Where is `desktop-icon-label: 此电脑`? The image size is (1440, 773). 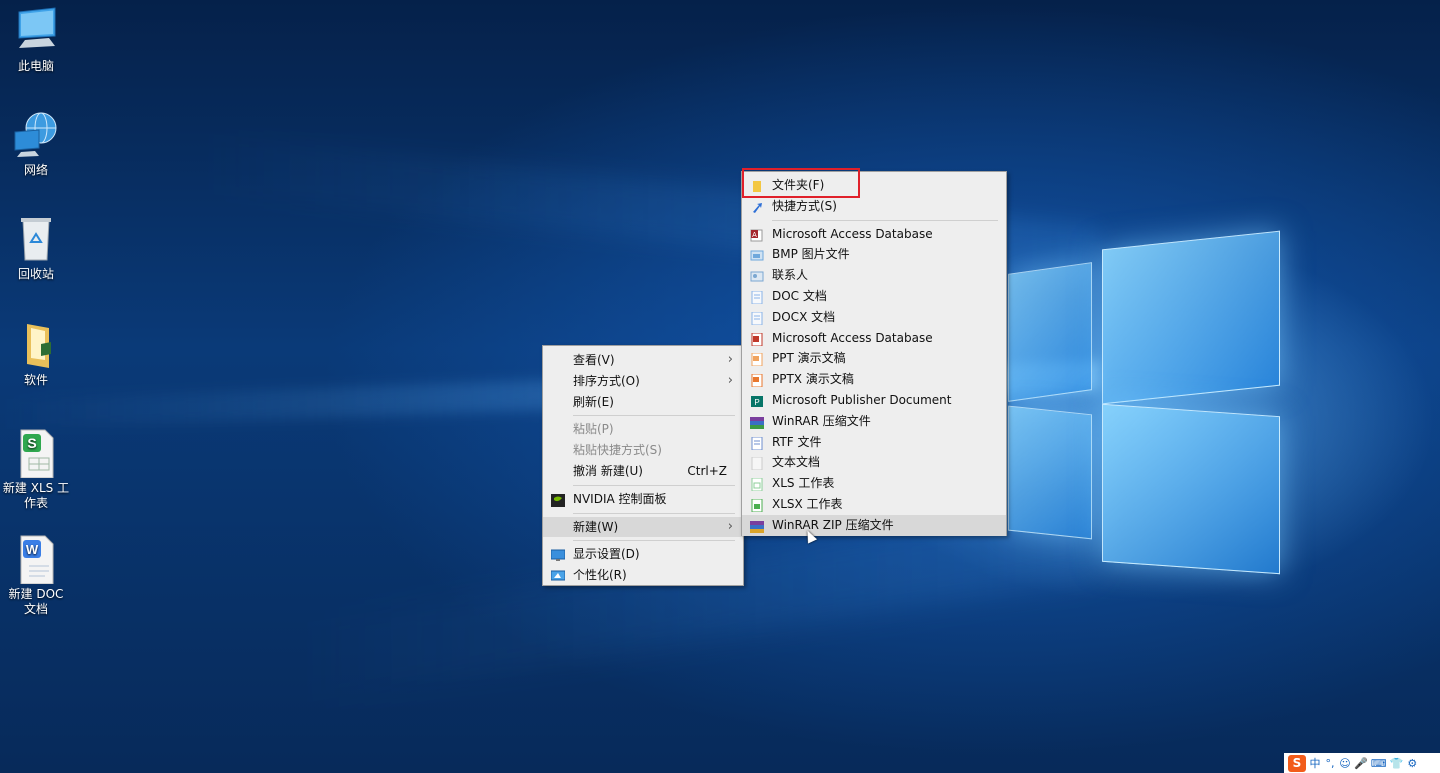
desktop-icon-label: 此电脑 is located at coordinates (35, 66).